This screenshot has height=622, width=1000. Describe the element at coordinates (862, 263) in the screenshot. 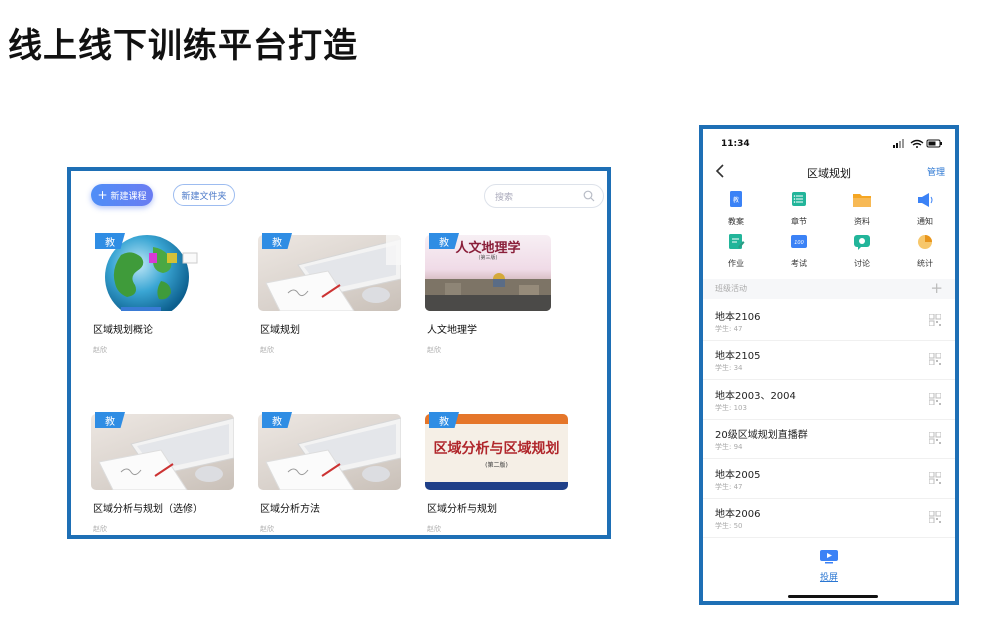

I see `function-label: 讨论` at that location.